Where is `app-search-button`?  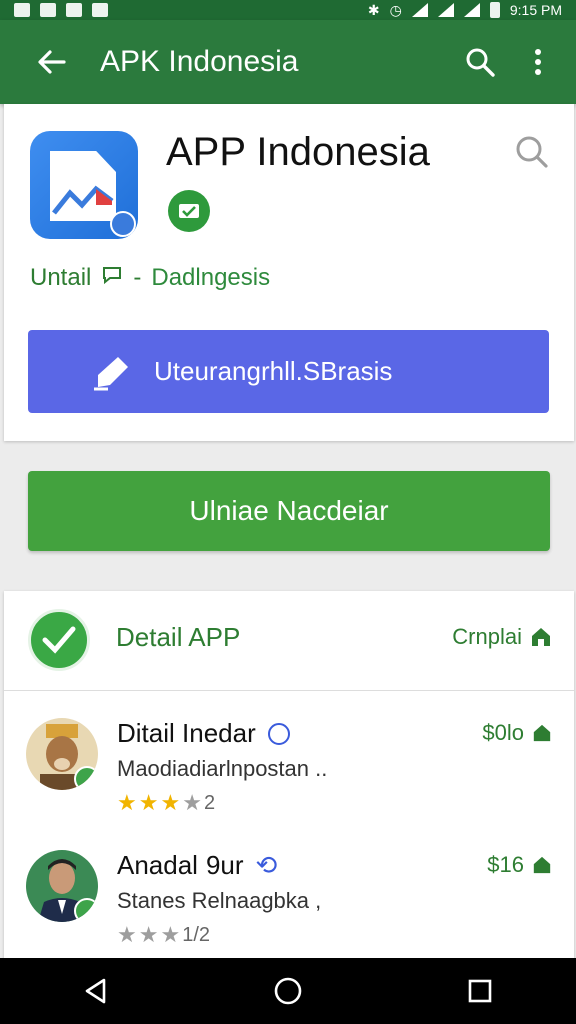 app-search-button is located at coordinates (534, 154).